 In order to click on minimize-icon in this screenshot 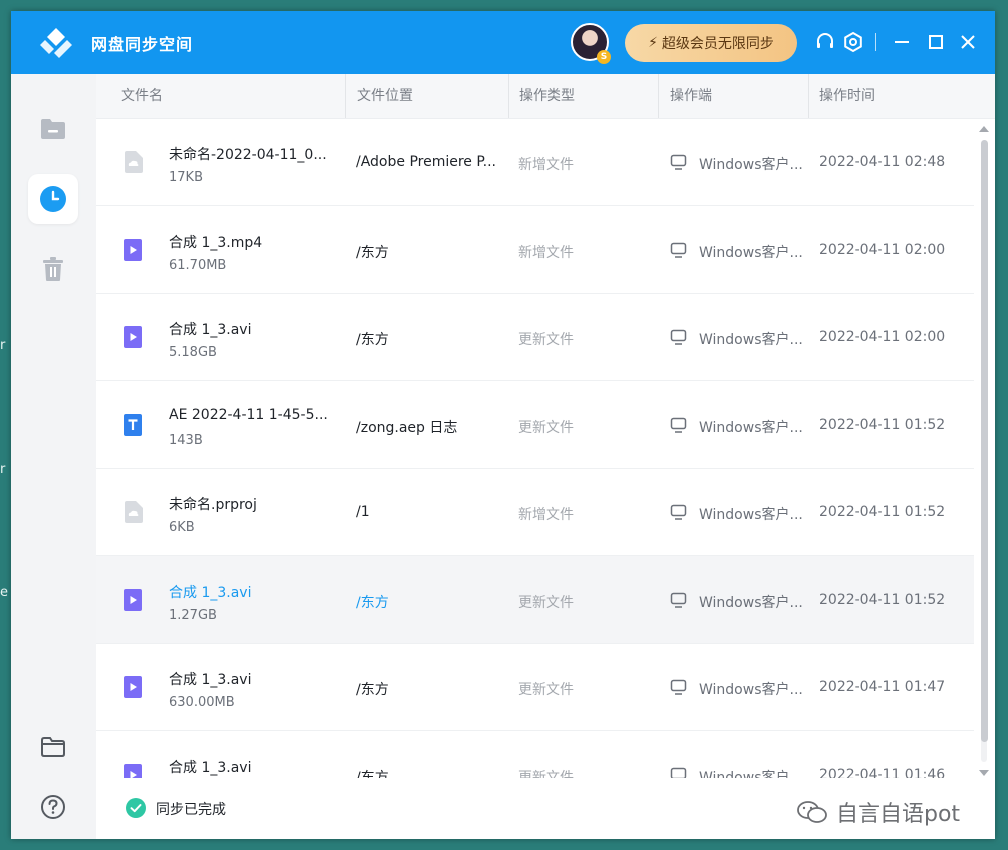, I will do `click(902, 42)`.